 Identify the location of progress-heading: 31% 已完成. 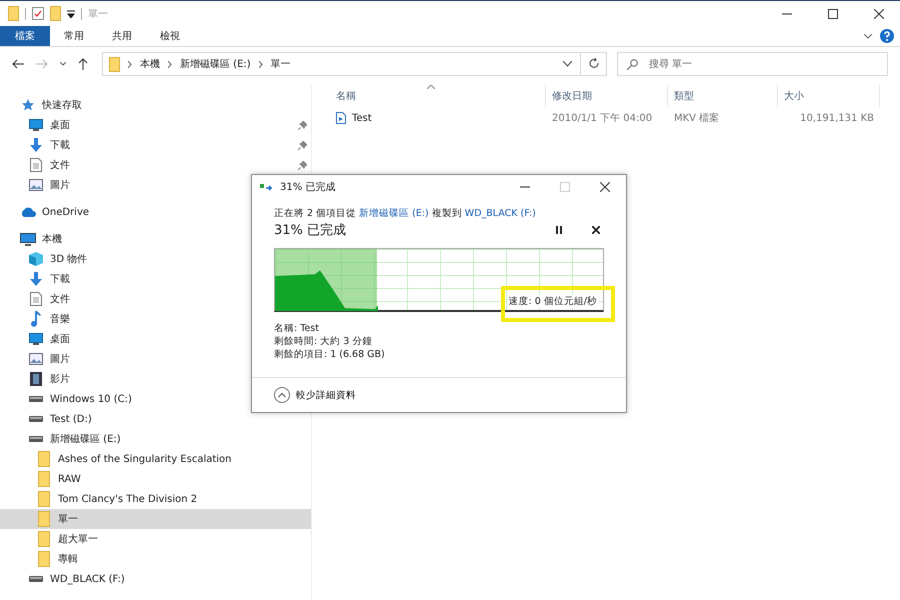
(310, 230).